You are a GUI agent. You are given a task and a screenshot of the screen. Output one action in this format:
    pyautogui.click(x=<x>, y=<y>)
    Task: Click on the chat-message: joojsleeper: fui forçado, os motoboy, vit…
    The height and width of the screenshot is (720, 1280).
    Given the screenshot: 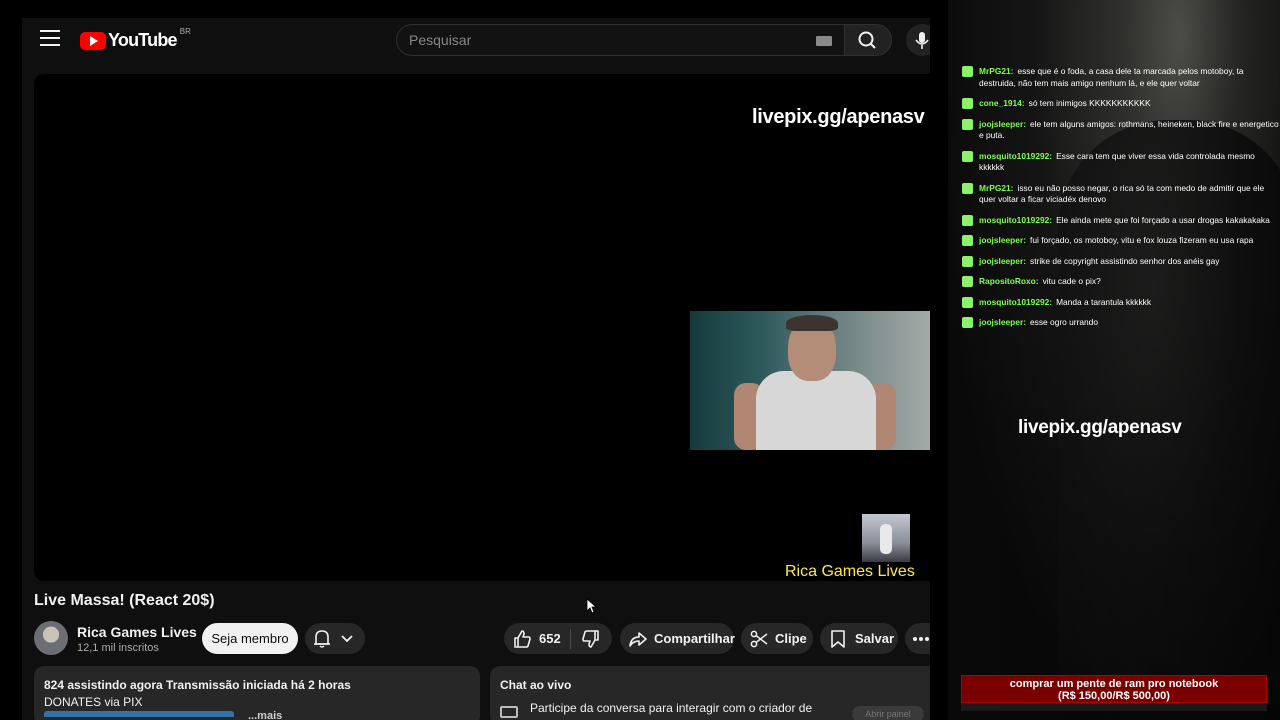 What is the action you would take?
    pyautogui.click(x=1121, y=241)
    